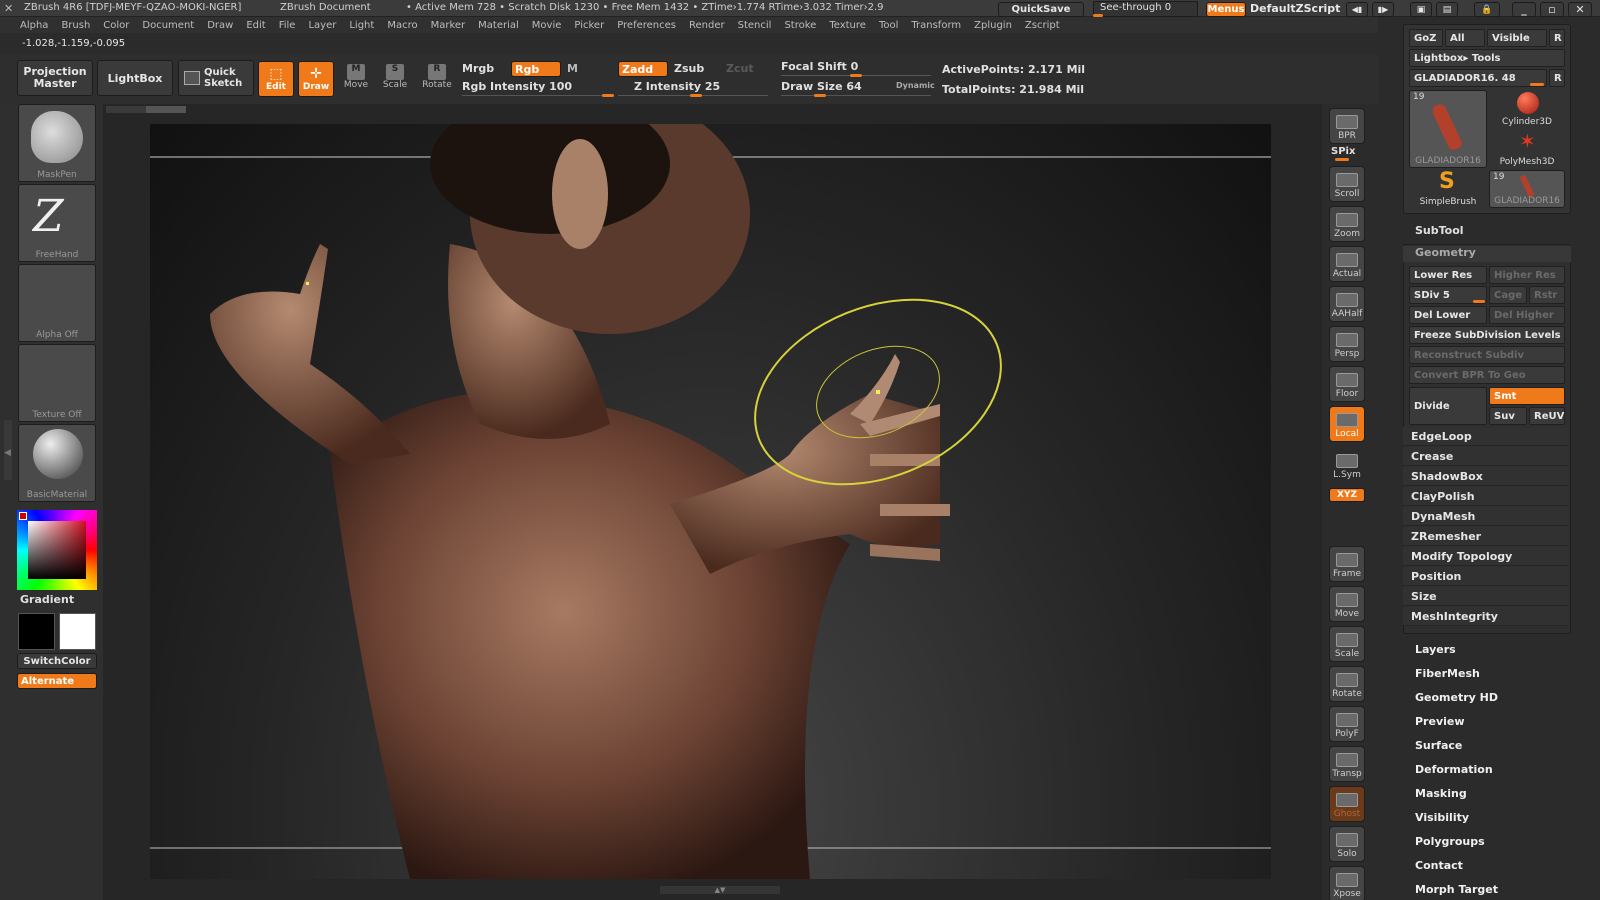 This screenshot has width=1600, height=900. I want to click on menu-brush: Brush, so click(75, 25).